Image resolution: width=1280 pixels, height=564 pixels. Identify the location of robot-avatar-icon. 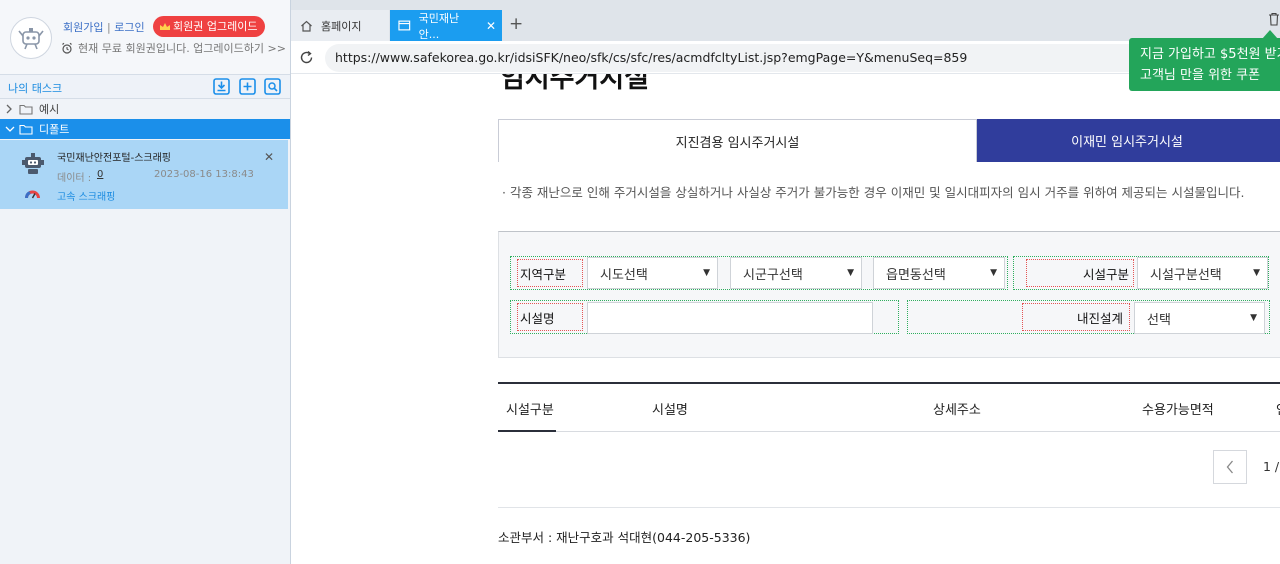
(31, 39).